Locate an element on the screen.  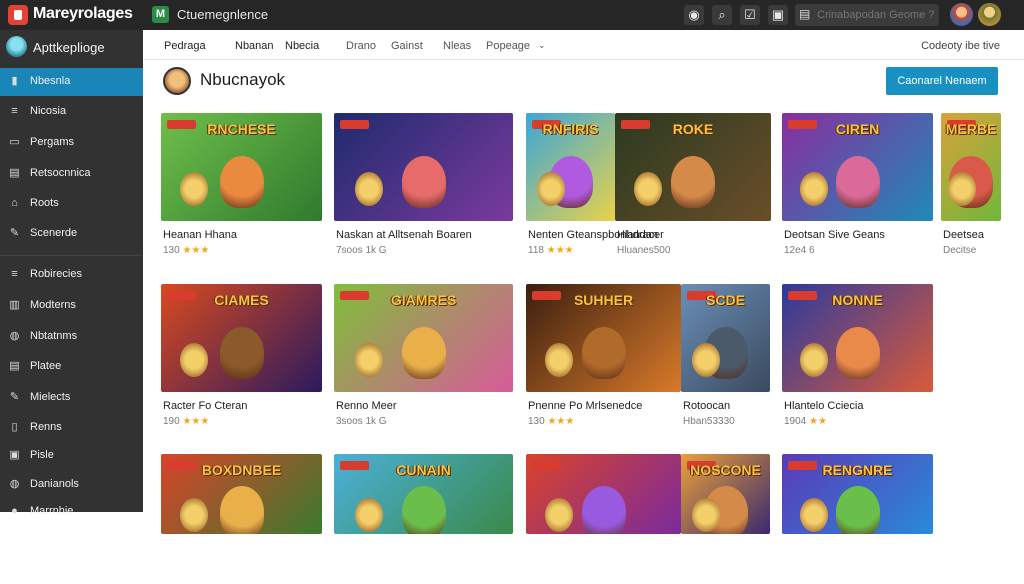
app-logo-text: Mareyrolages is located at coordinates (83, 14).